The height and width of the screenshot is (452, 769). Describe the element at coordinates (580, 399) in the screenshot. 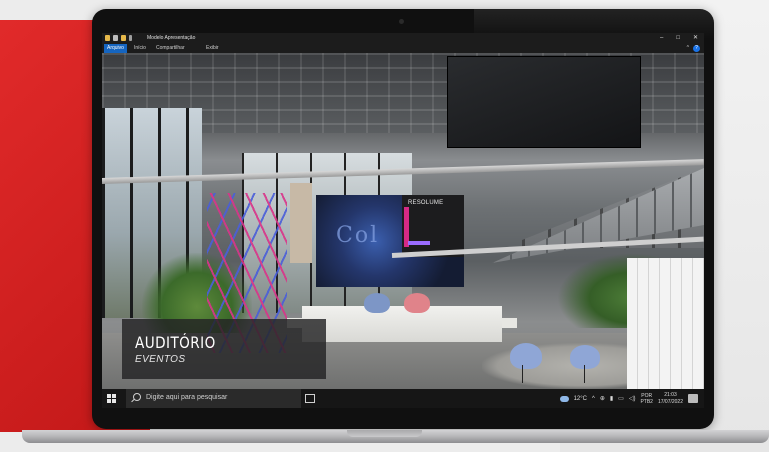

I see `temperature: 12°C` at that location.